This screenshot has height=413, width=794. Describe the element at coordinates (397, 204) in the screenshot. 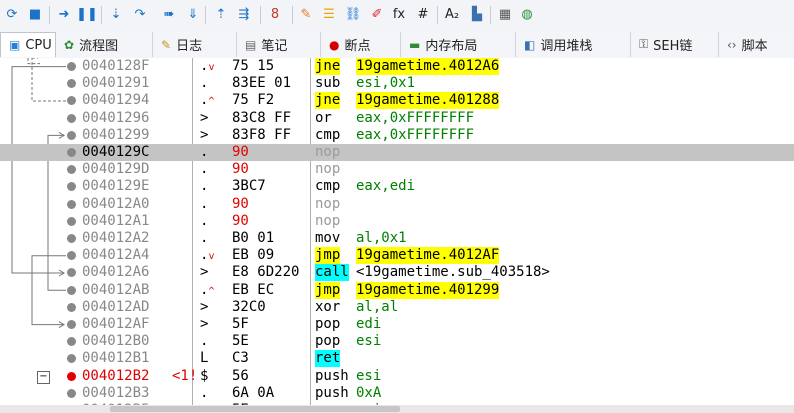

I see `disasm-row: 004012A0. 90 nop` at that location.